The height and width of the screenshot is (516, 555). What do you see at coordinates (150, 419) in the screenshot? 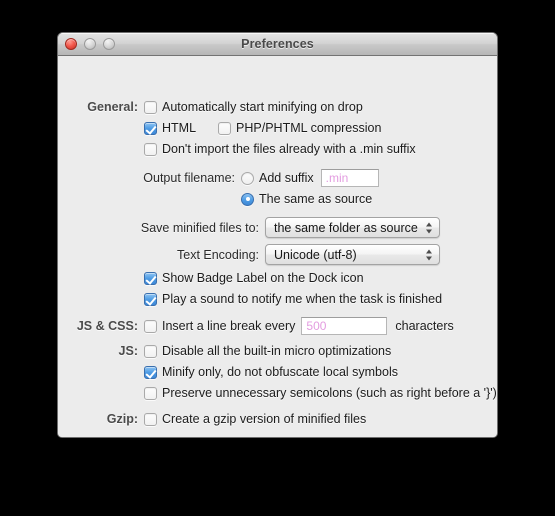
I see `checkbox-create-gzip` at bounding box center [150, 419].